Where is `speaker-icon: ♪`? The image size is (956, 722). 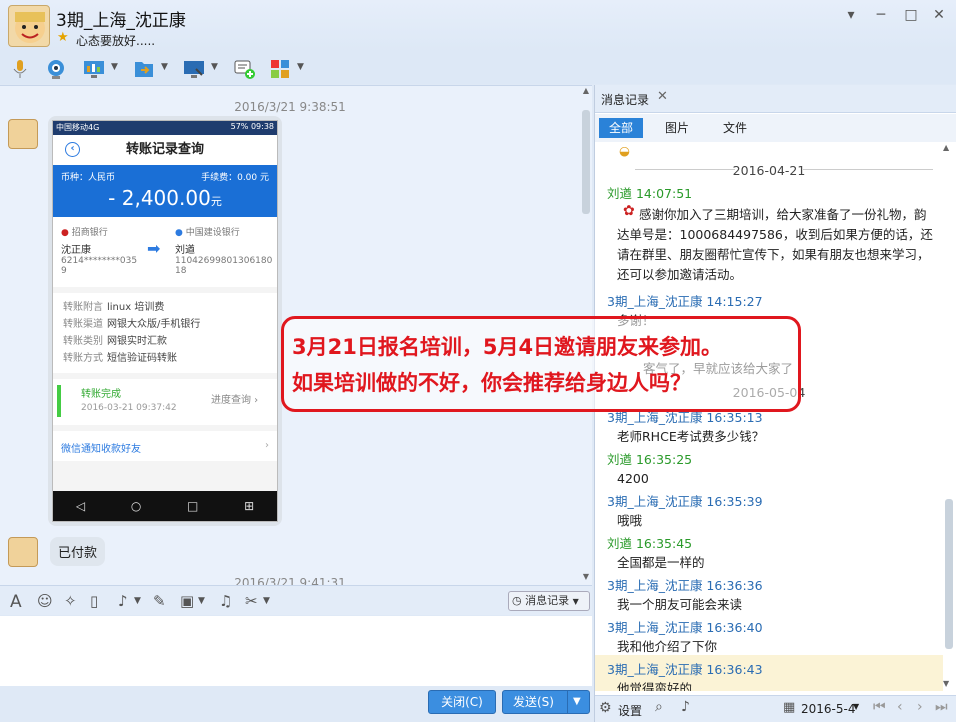 speaker-icon: ♪ is located at coordinates (685, 707).